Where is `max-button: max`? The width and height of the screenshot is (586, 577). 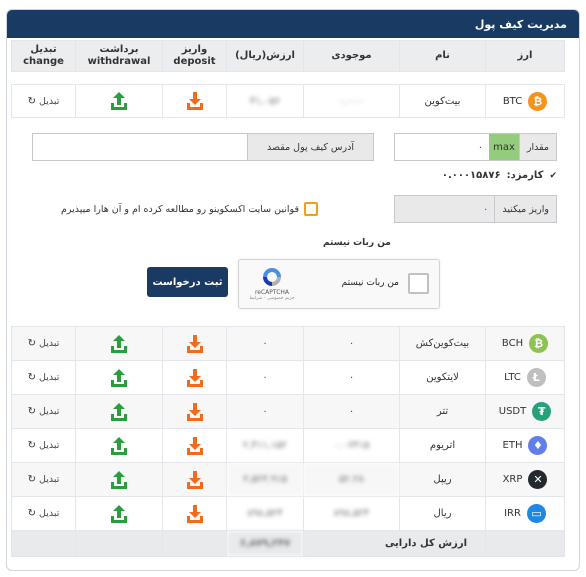 max-button: max is located at coordinates (504, 147).